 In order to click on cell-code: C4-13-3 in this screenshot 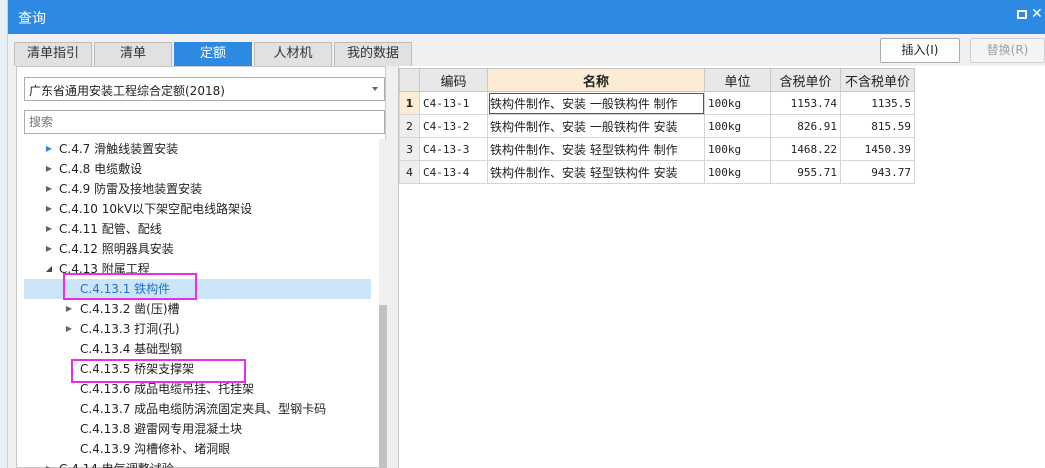, I will do `click(453, 149)`.